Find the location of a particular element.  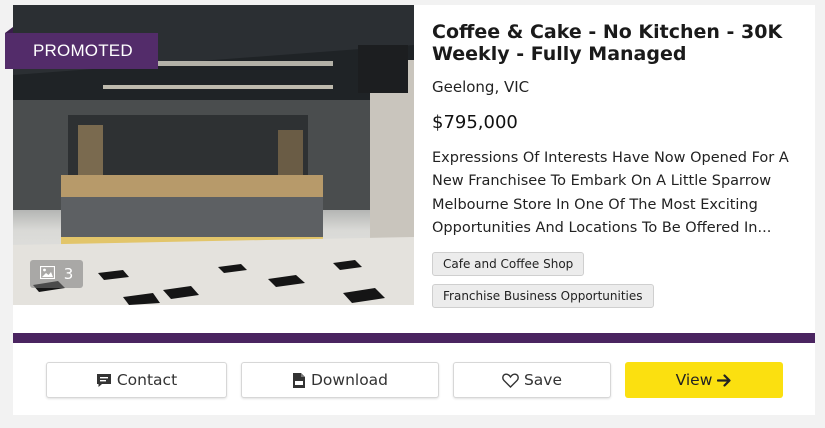

listing-price: $795,000 is located at coordinates (475, 122).